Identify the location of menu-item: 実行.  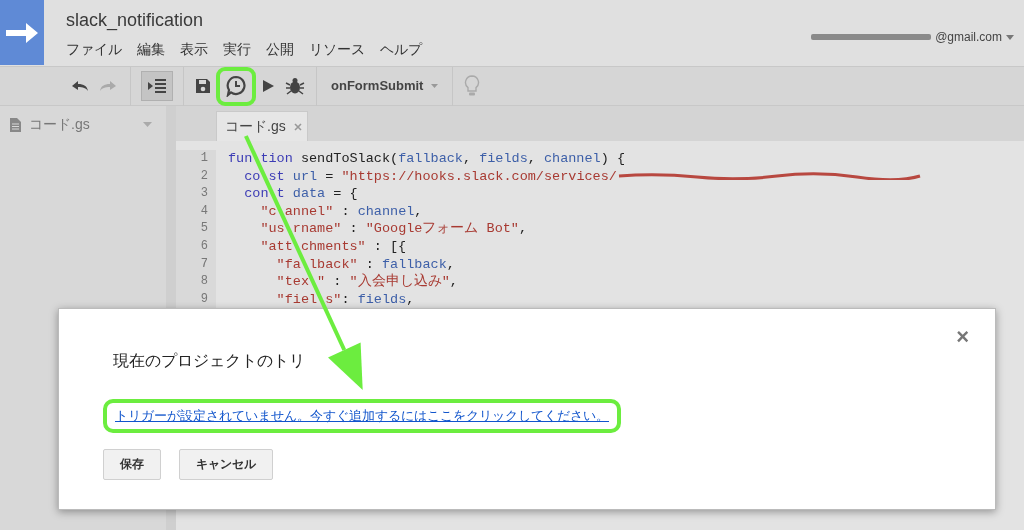
(237, 49).